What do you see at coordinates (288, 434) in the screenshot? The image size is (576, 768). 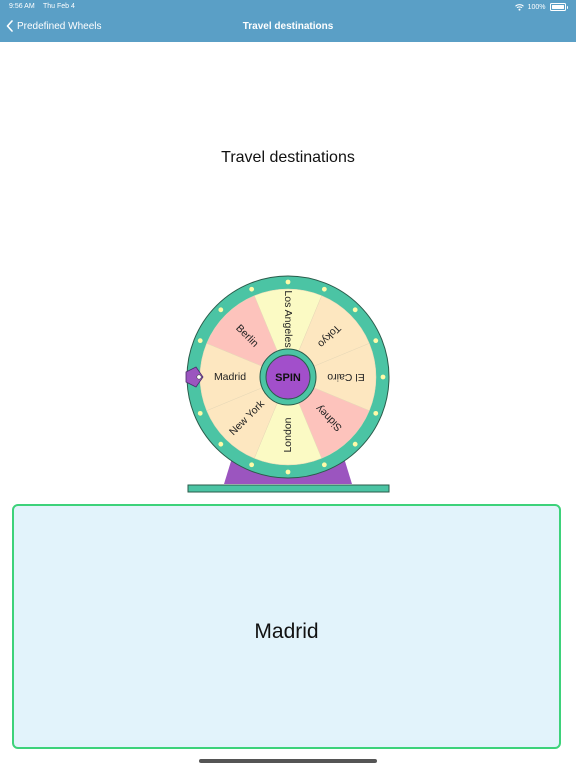 I see `segment-label: London` at bounding box center [288, 434].